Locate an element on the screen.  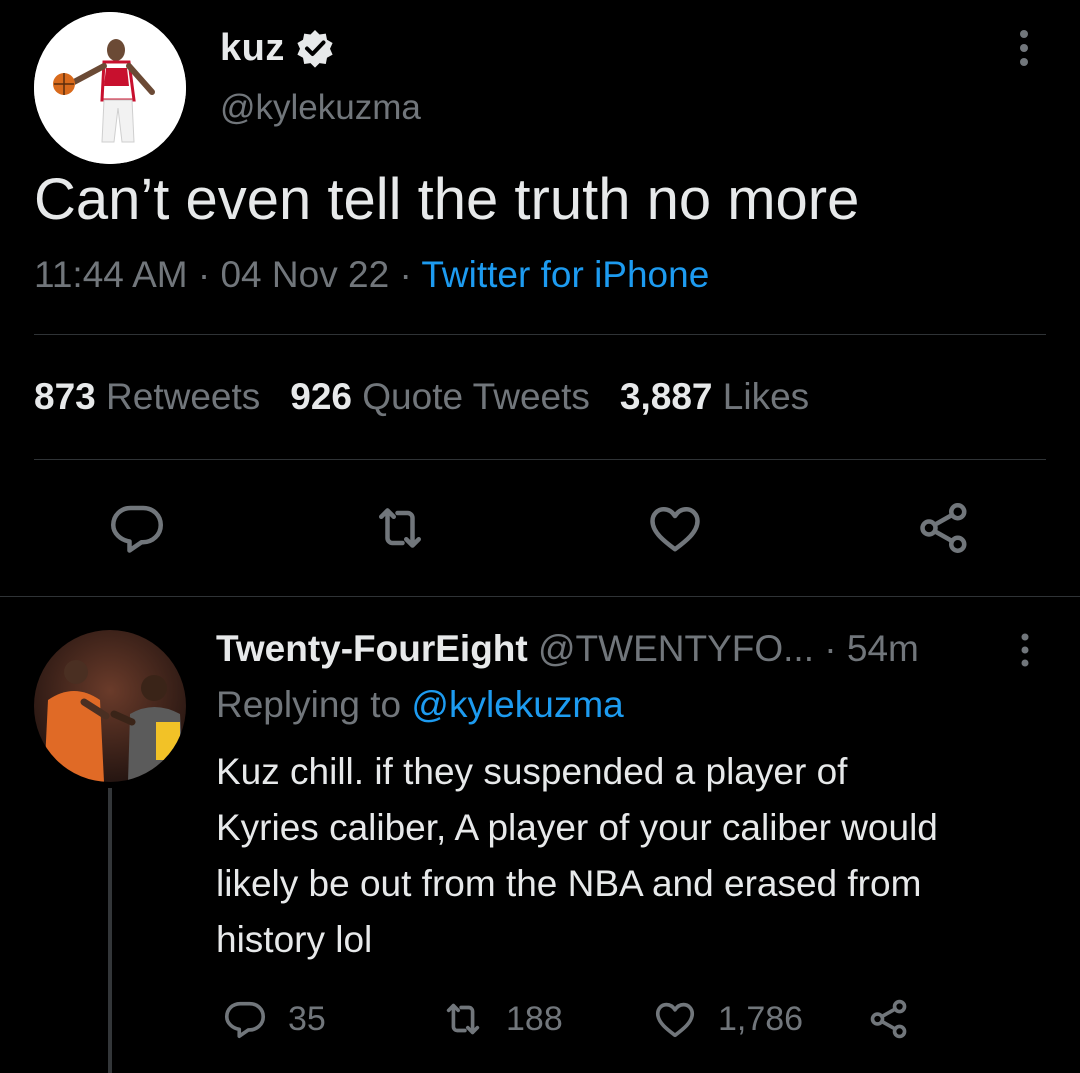
quotes-label: Quote Tweets is located at coordinates (476, 396).